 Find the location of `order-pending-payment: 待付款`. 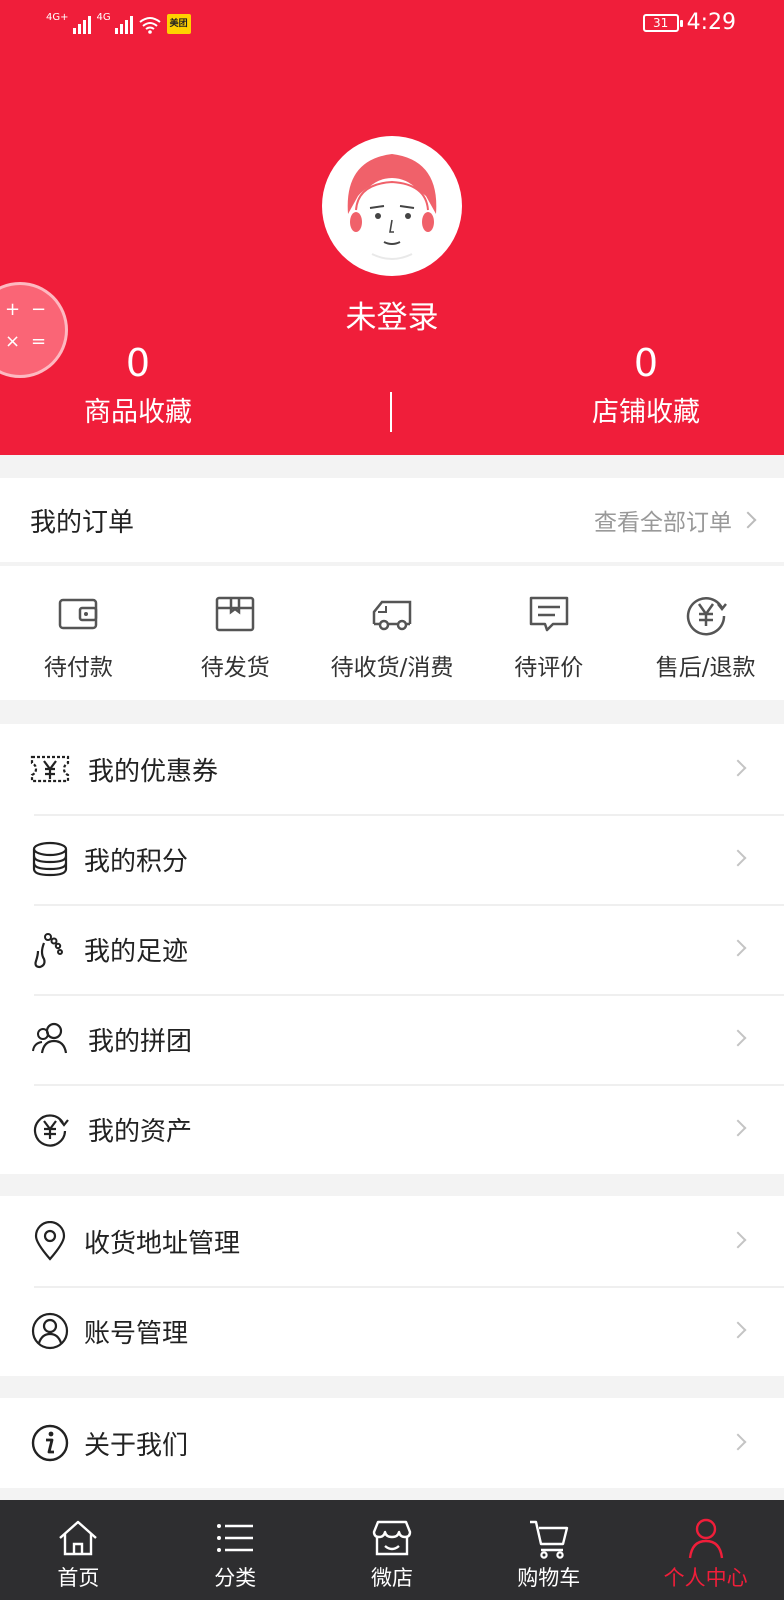

order-pending-payment: 待付款 is located at coordinates (78, 633).